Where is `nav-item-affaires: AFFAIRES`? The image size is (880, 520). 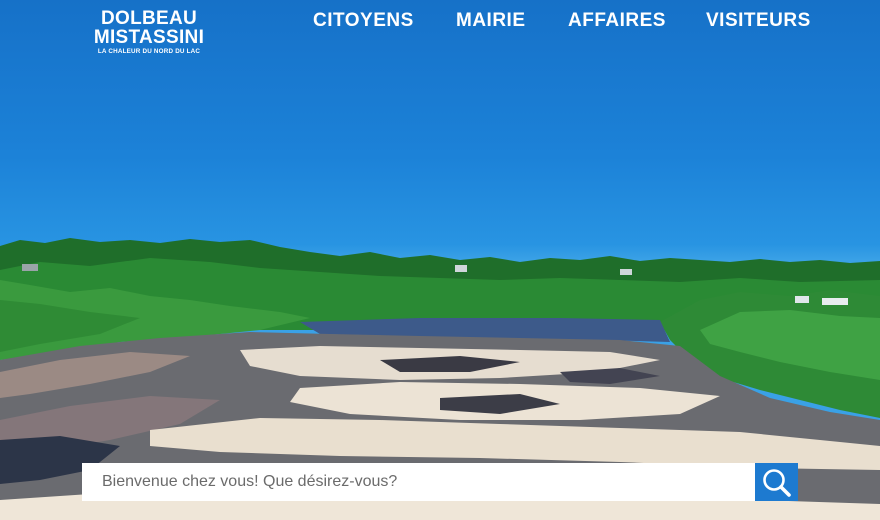
nav-item-affaires: AFFAIRES is located at coordinates (617, 21).